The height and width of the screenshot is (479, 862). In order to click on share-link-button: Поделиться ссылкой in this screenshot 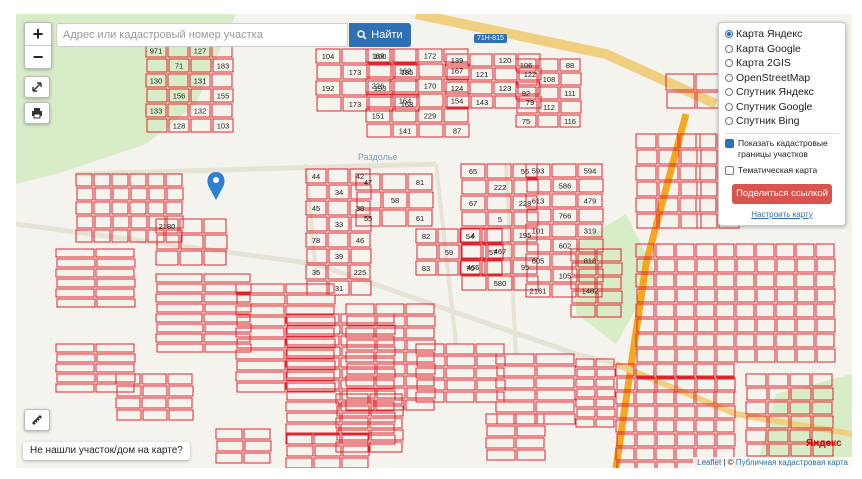, I will do `click(782, 193)`.